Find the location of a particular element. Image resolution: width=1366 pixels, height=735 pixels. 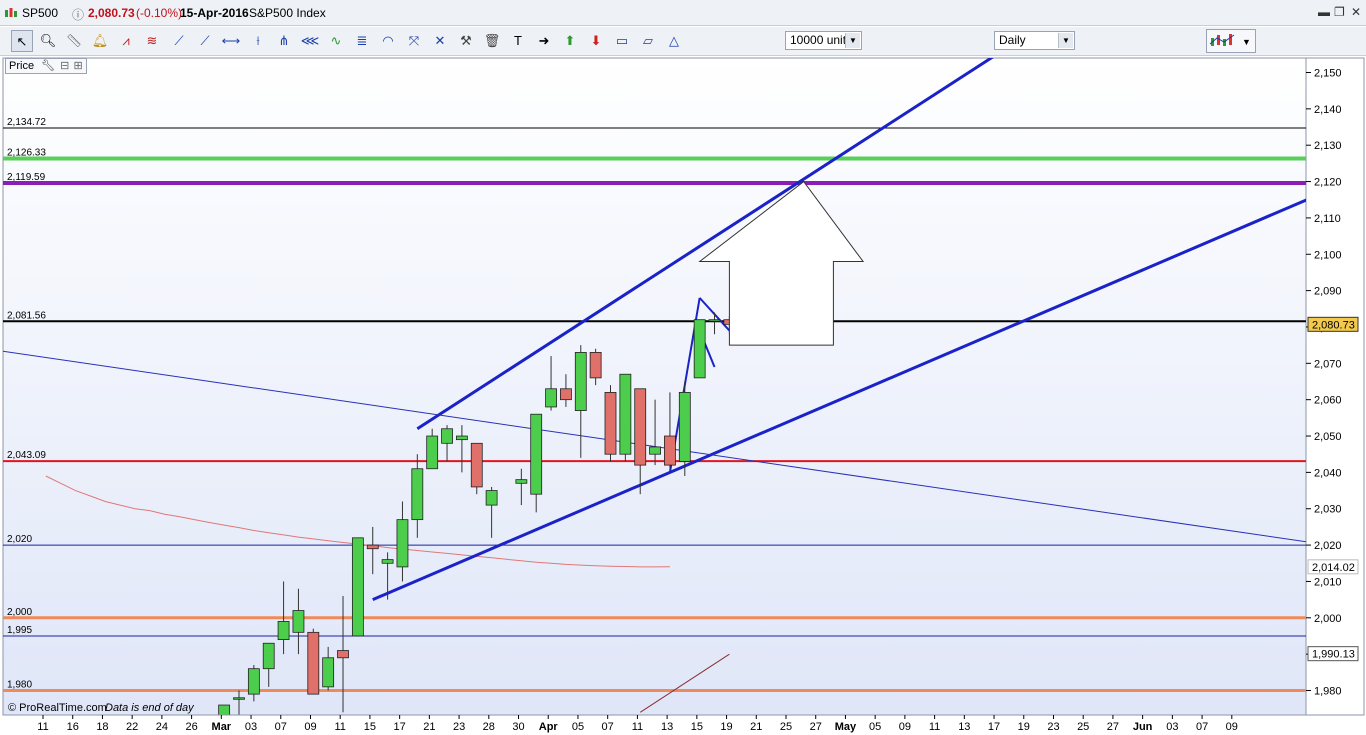

triangle-tool-icon: △ is located at coordinates (674, 41).